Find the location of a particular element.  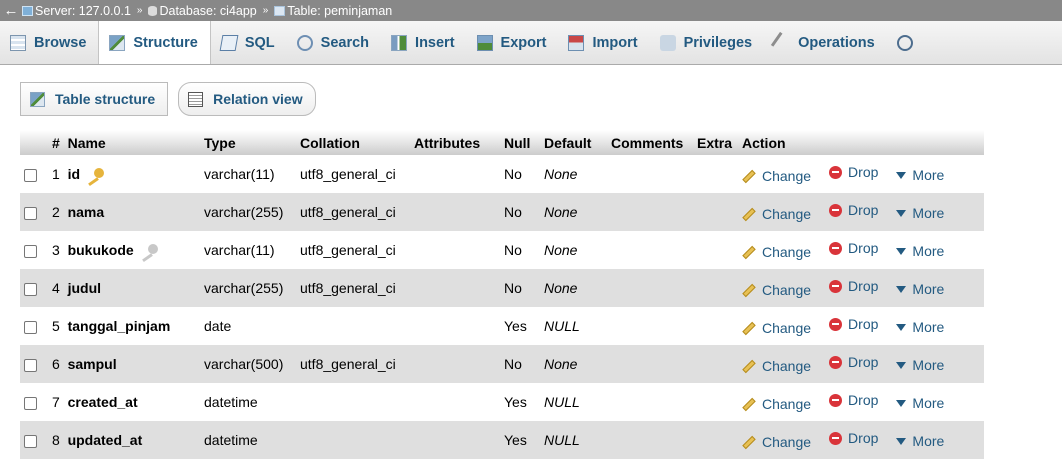

row-select-cell is located at coordinates (34, 326).